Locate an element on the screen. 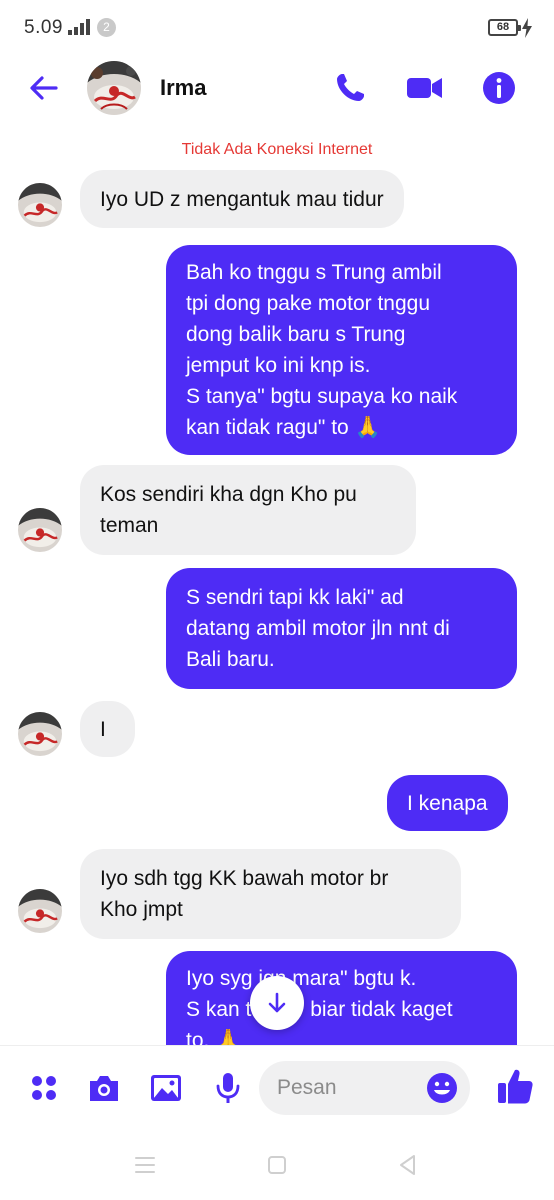 The image size is (554, 1200). camera-icon is located at coordinates (104, 1088).